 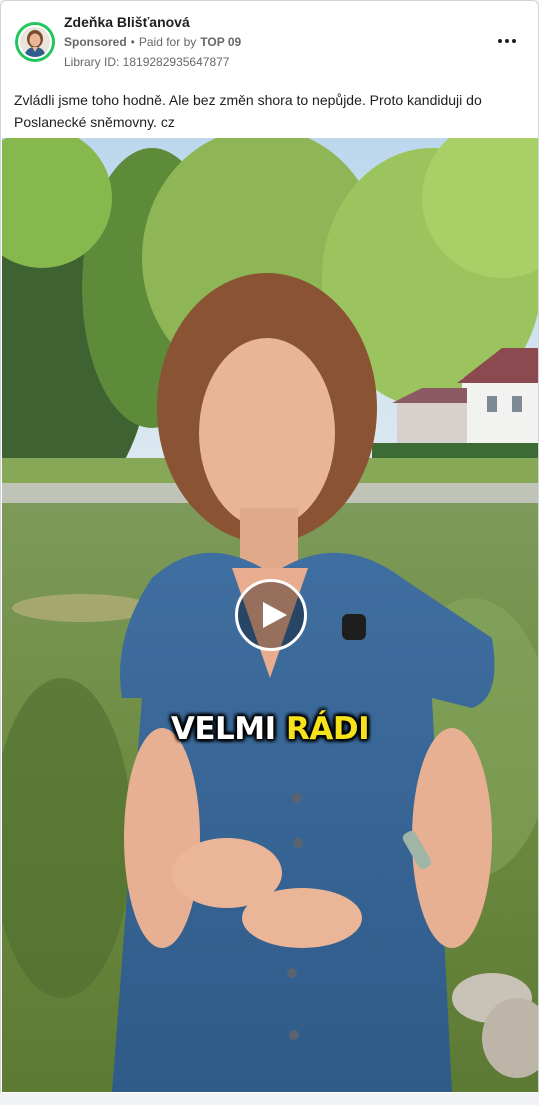 What do you see at coordinates (167, 42) in the screenshot?
I see `paid-for-prefix: Paid for by` at bounding box center [167, 42].